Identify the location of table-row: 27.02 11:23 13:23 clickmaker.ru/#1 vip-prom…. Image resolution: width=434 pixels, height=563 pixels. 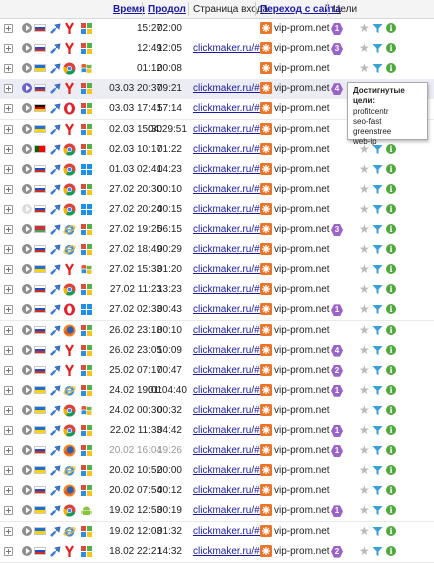
(217, 291).